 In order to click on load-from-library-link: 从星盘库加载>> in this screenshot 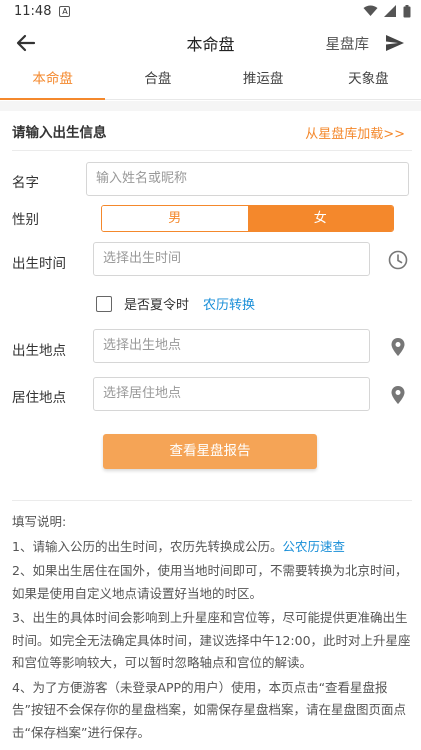, I will do `click(355, 132)`.